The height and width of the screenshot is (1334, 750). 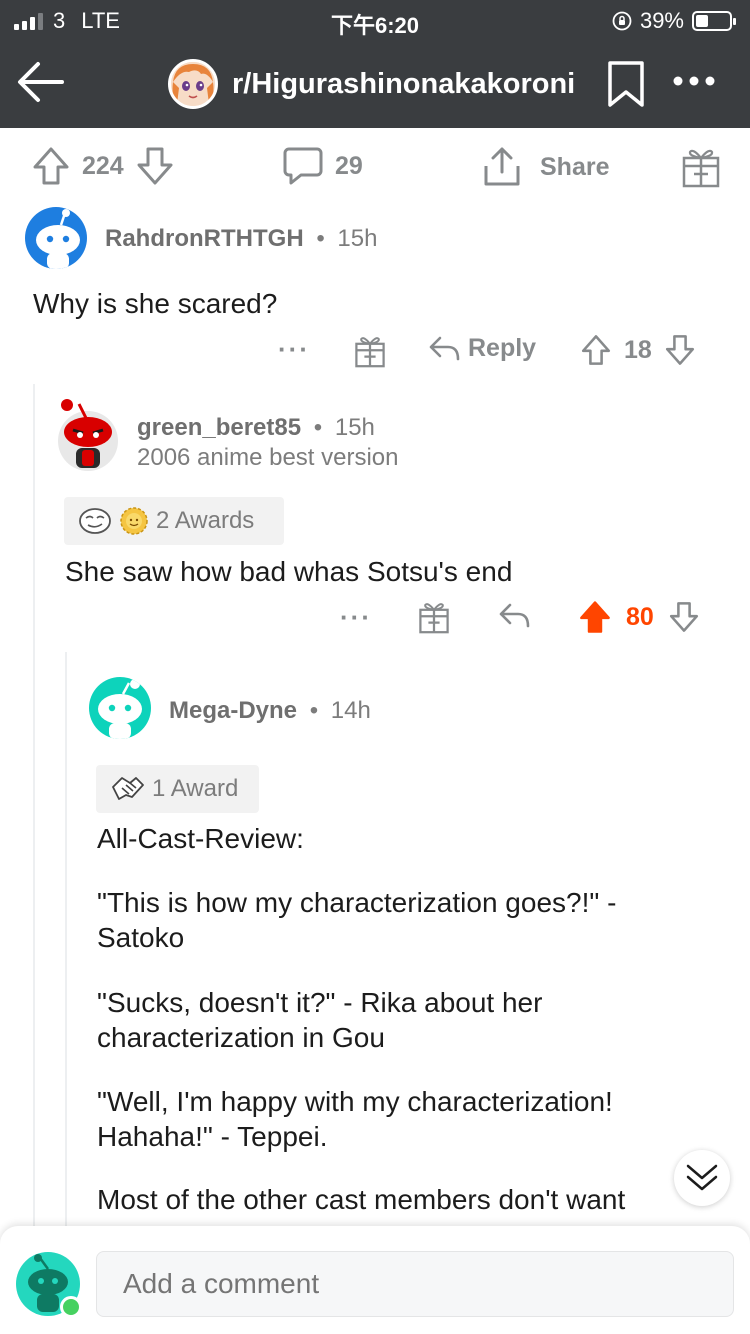 I want to click on comment-3-avatar, so click(x=120, y=708).